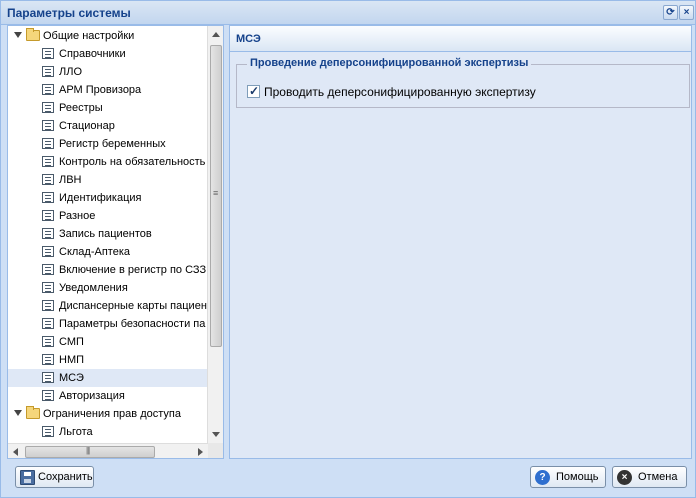  What do you see at coordinates (670, 12) in the screenshot?
I see `refresh-icon: ⟳` at bounding box center [670, 12].